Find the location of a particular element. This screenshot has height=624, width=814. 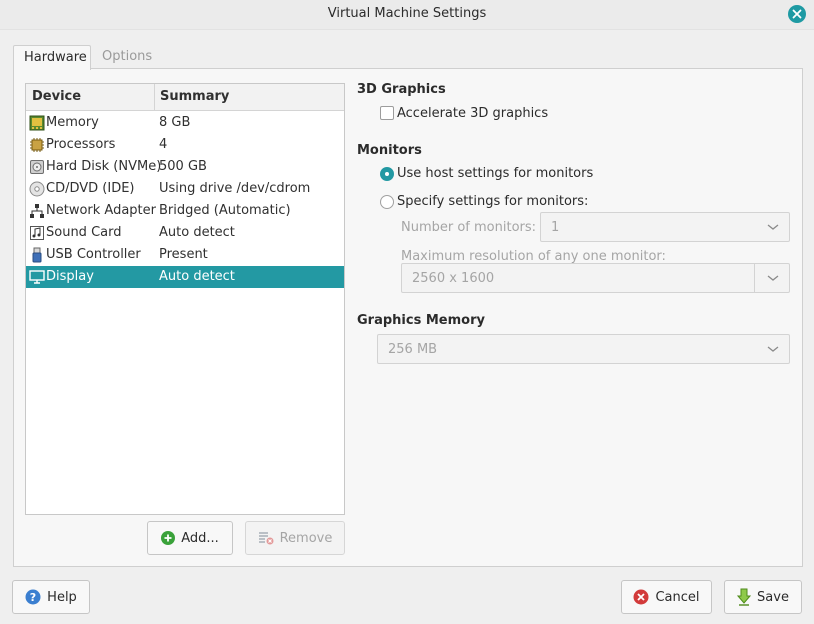

device-row-memory: Memory 8 GB is located at coordinates (185, 123).